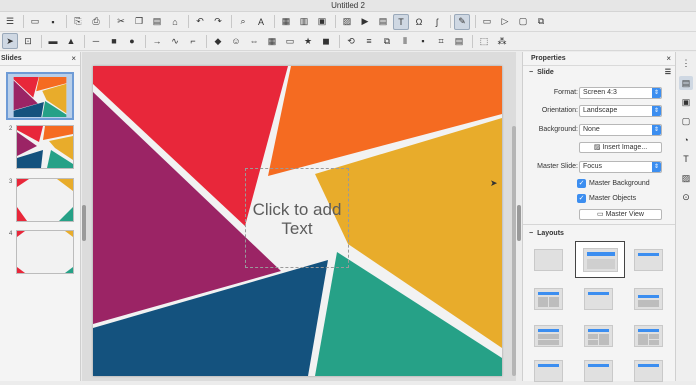  What do you see at coordinates (599, 72) in the screenshot?
I see `slide-section-header: − Slide ☰` at bounding box center [599, 72].